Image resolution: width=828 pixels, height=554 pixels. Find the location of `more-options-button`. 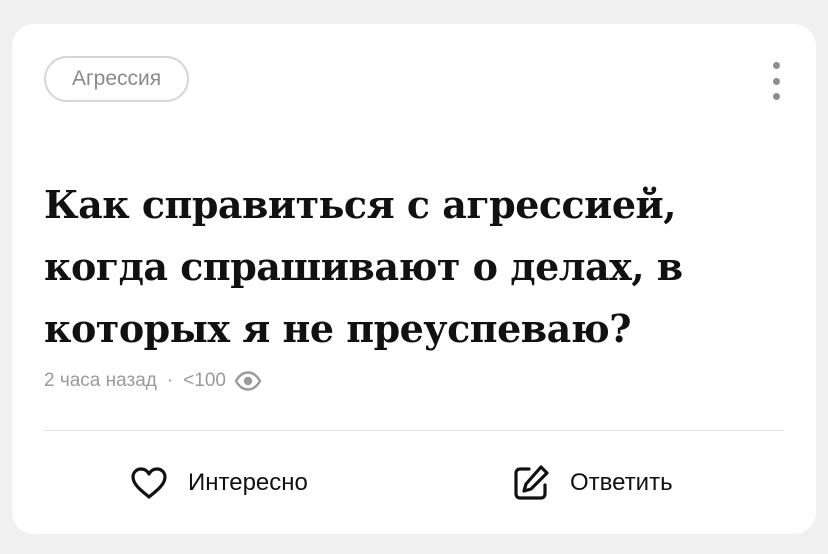

more-options-button is located at coordinates (776, 81).